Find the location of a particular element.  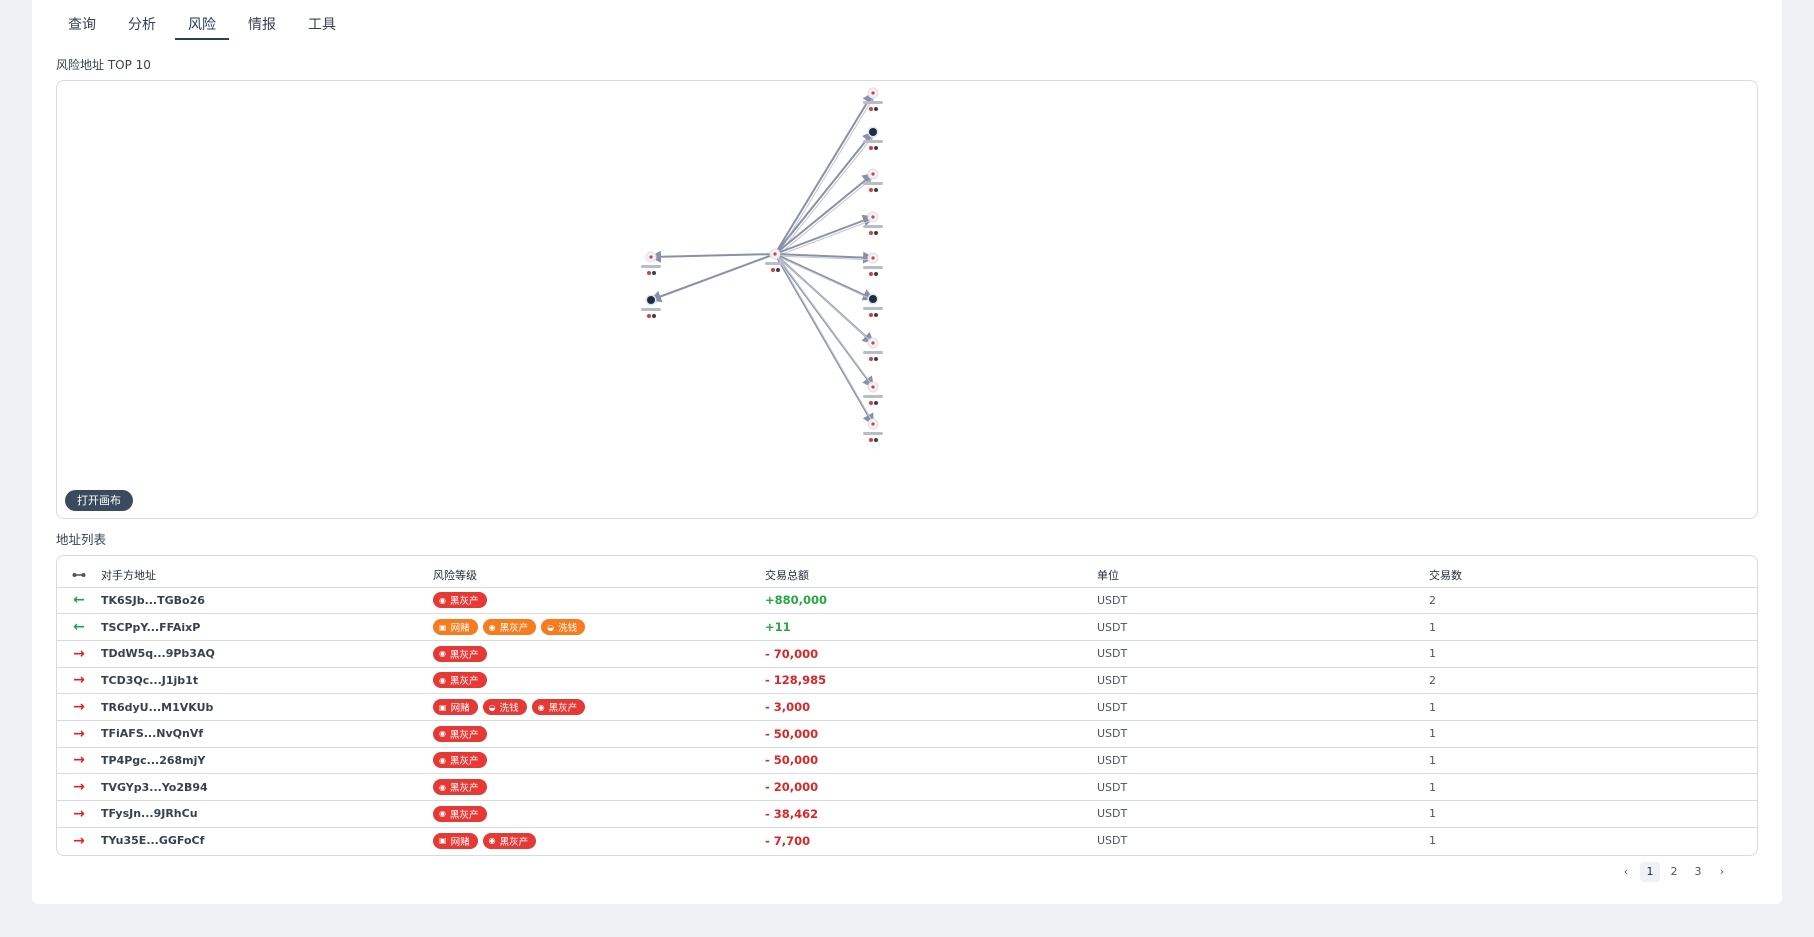

table-row: → TP4Pgc...268mjY ◉ 黑灰产 - 50,000 USDT 1 is located at coordinates (907, 761).